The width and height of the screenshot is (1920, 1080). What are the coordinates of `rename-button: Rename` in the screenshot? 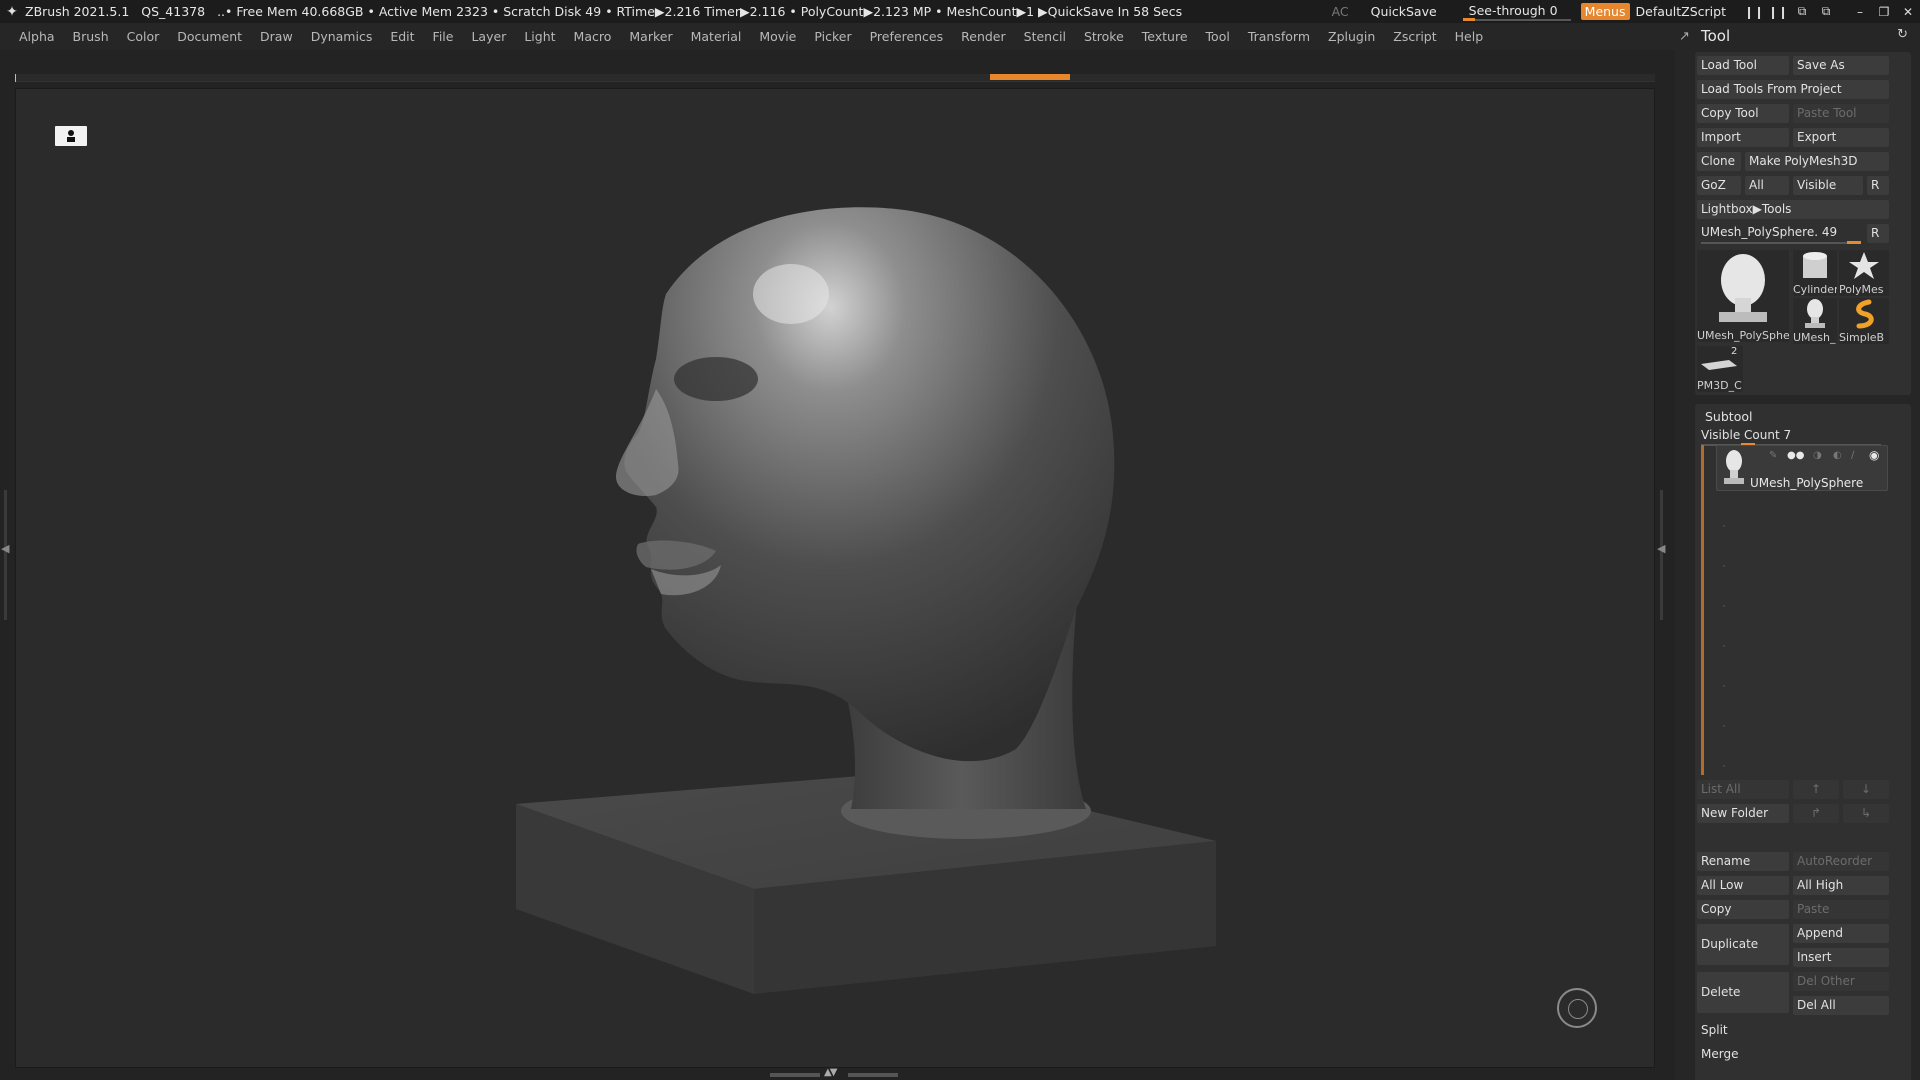 It's located at (1743, 861).